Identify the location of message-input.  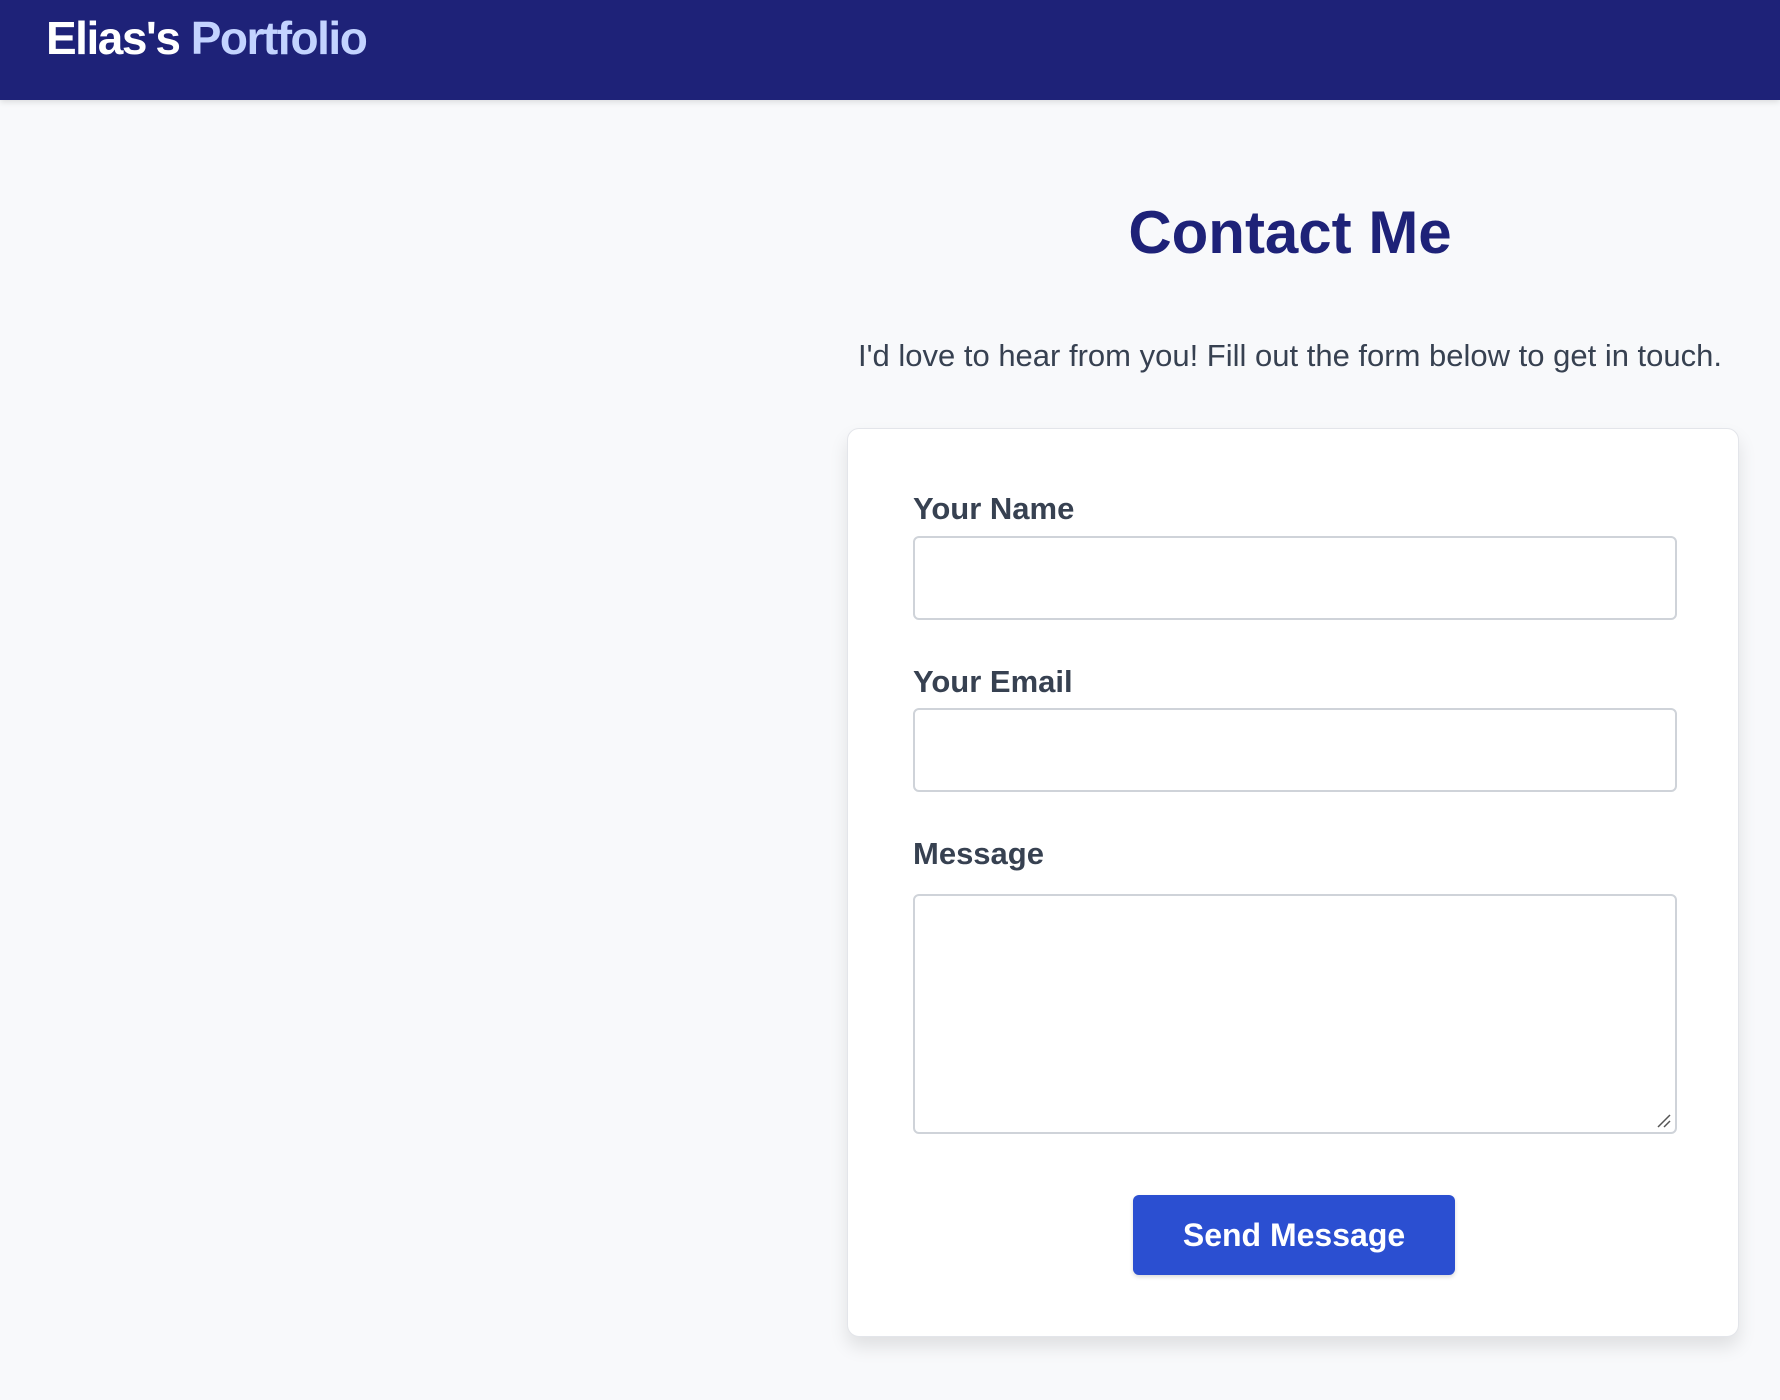
(1295, 1014).